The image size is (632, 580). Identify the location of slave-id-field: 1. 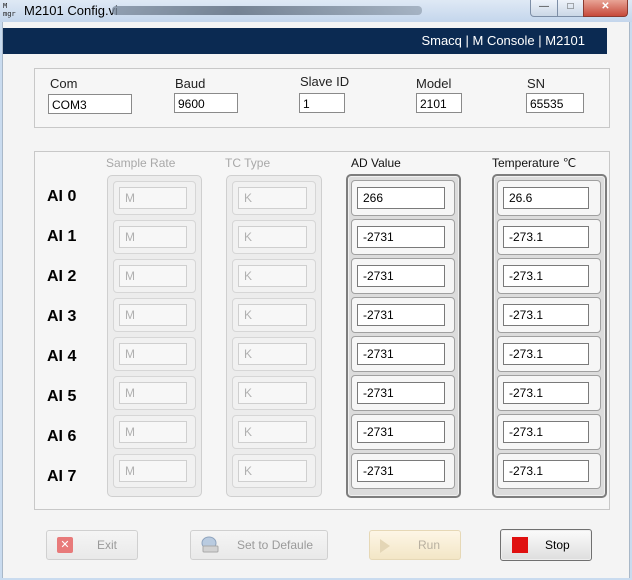
(322, 103).